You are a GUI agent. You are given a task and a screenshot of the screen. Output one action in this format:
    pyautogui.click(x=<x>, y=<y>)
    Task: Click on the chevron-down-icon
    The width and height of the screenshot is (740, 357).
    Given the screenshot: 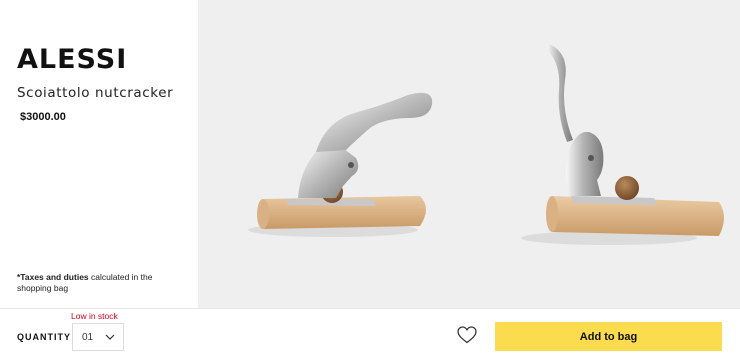 What is the action you would take?
    pyautogui.click(x=110, y=337)
    